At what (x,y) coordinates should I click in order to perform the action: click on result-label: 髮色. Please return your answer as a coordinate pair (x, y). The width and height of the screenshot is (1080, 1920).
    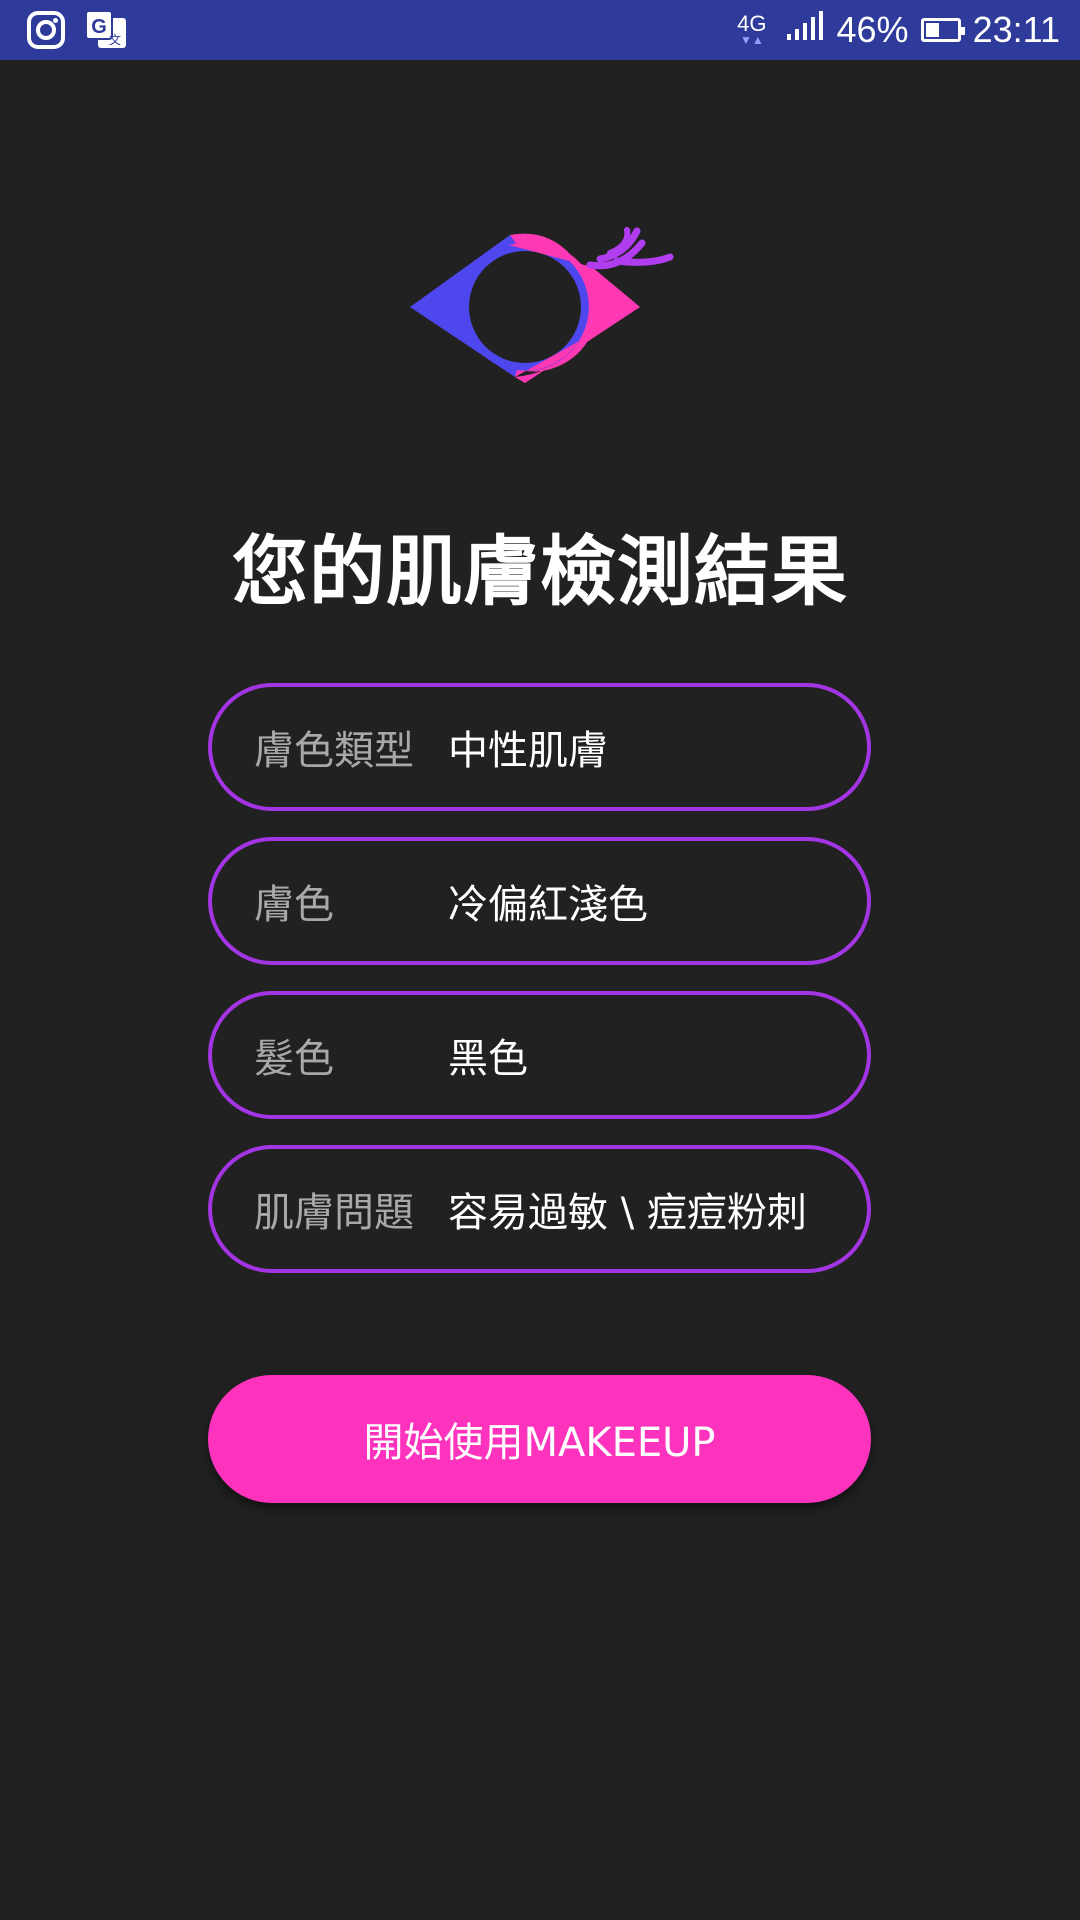
    Looking at the image, I should click on (294, 1059).